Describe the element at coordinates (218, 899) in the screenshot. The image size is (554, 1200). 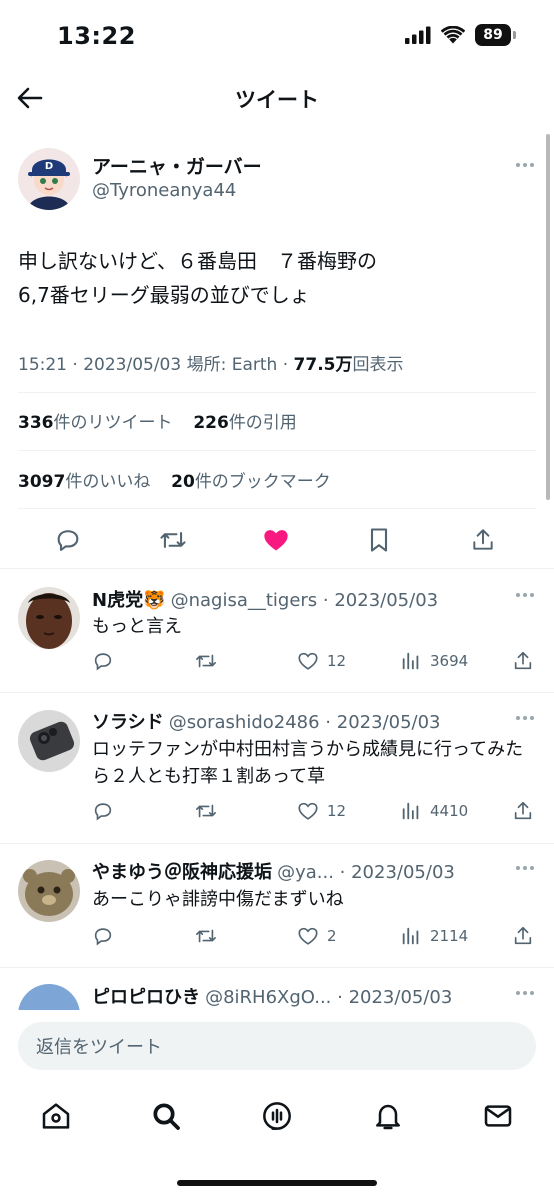
I see `reply-text: あーこりゃ誹謗中傷だまずいね` at that location.